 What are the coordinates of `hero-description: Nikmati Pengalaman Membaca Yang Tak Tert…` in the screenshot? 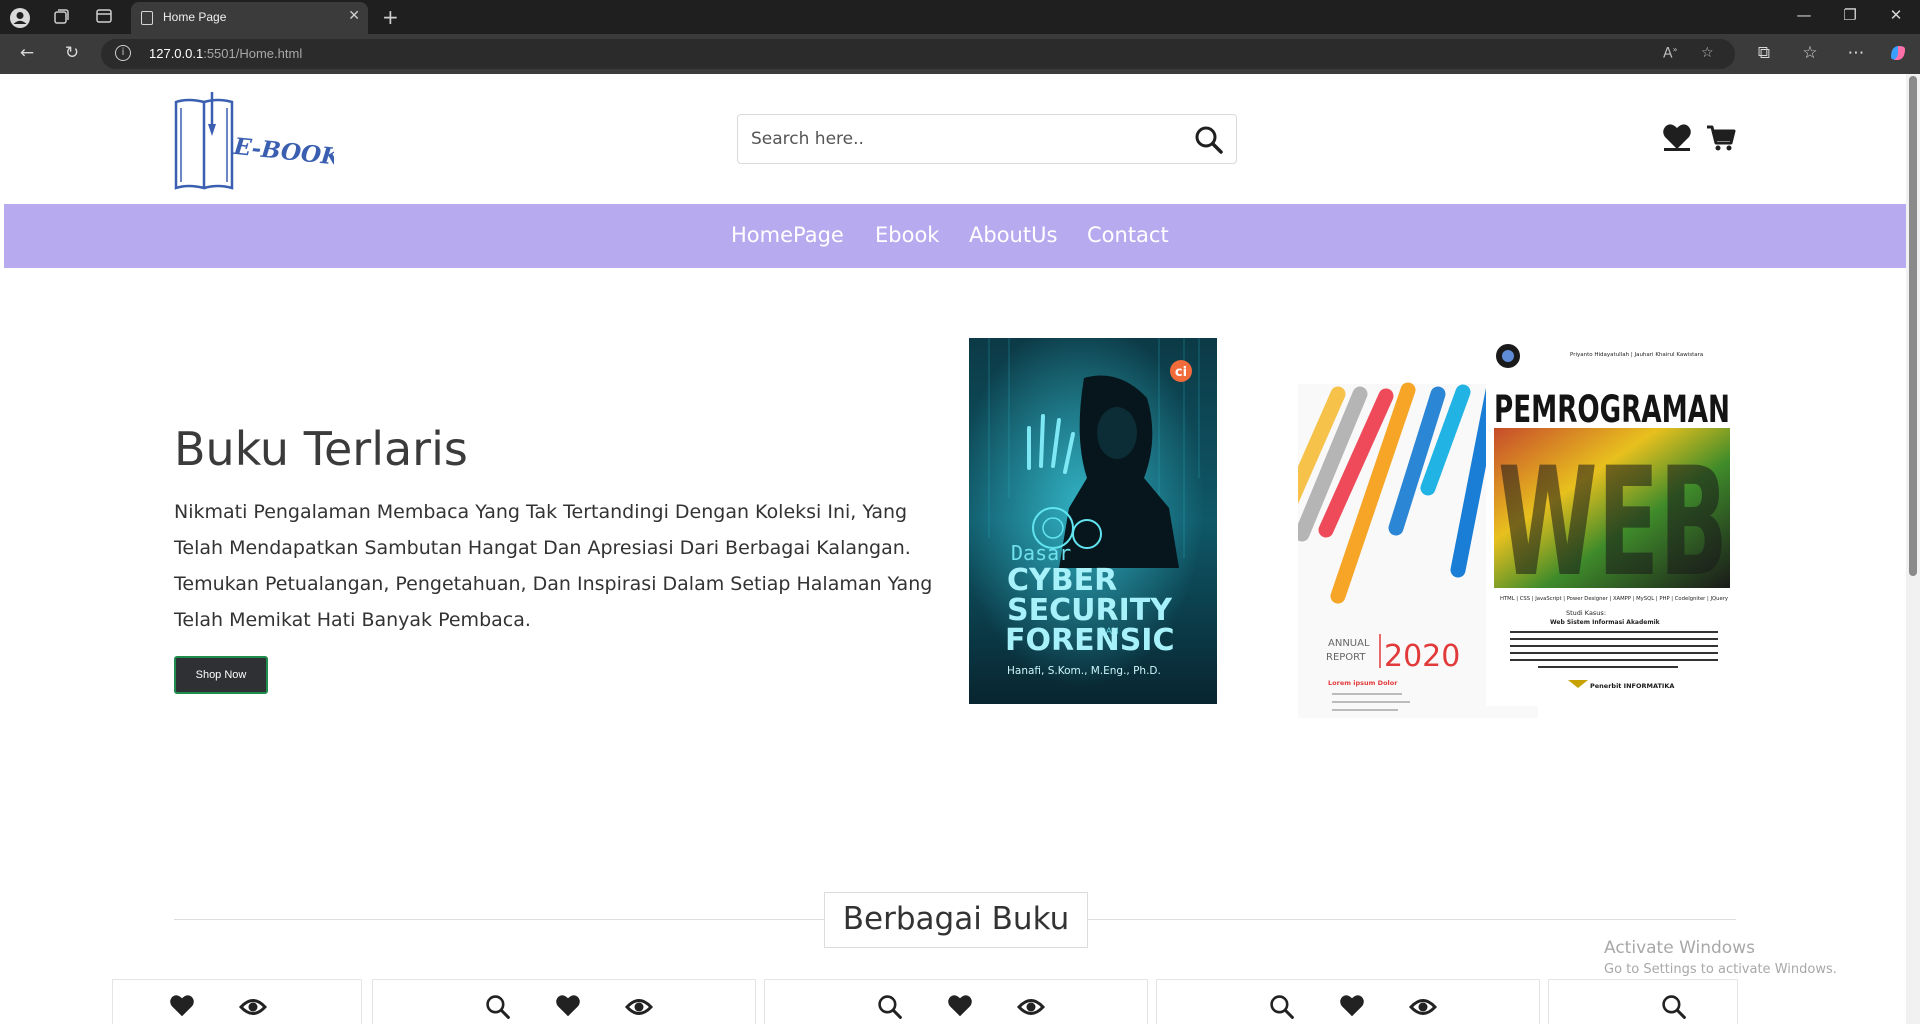 It's located at (553, 566).